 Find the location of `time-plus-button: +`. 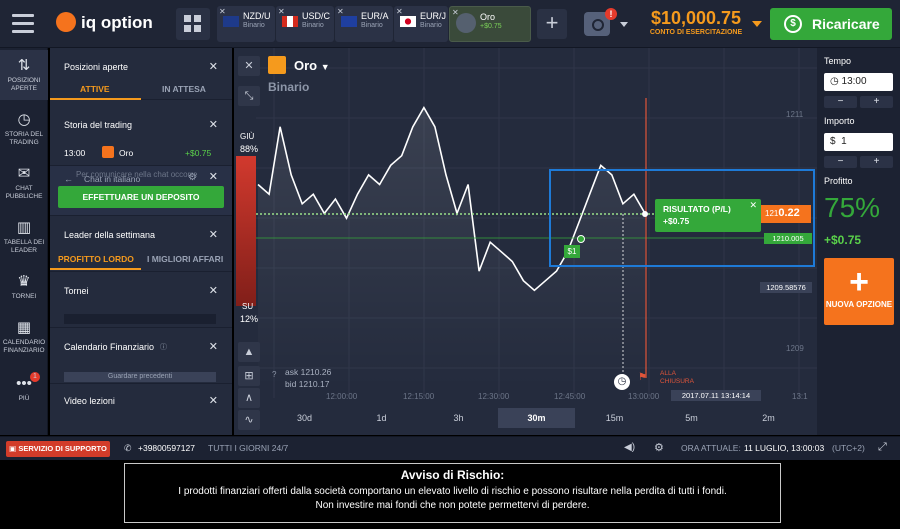

time-plus-button: + is located at coordinates (876, 102).